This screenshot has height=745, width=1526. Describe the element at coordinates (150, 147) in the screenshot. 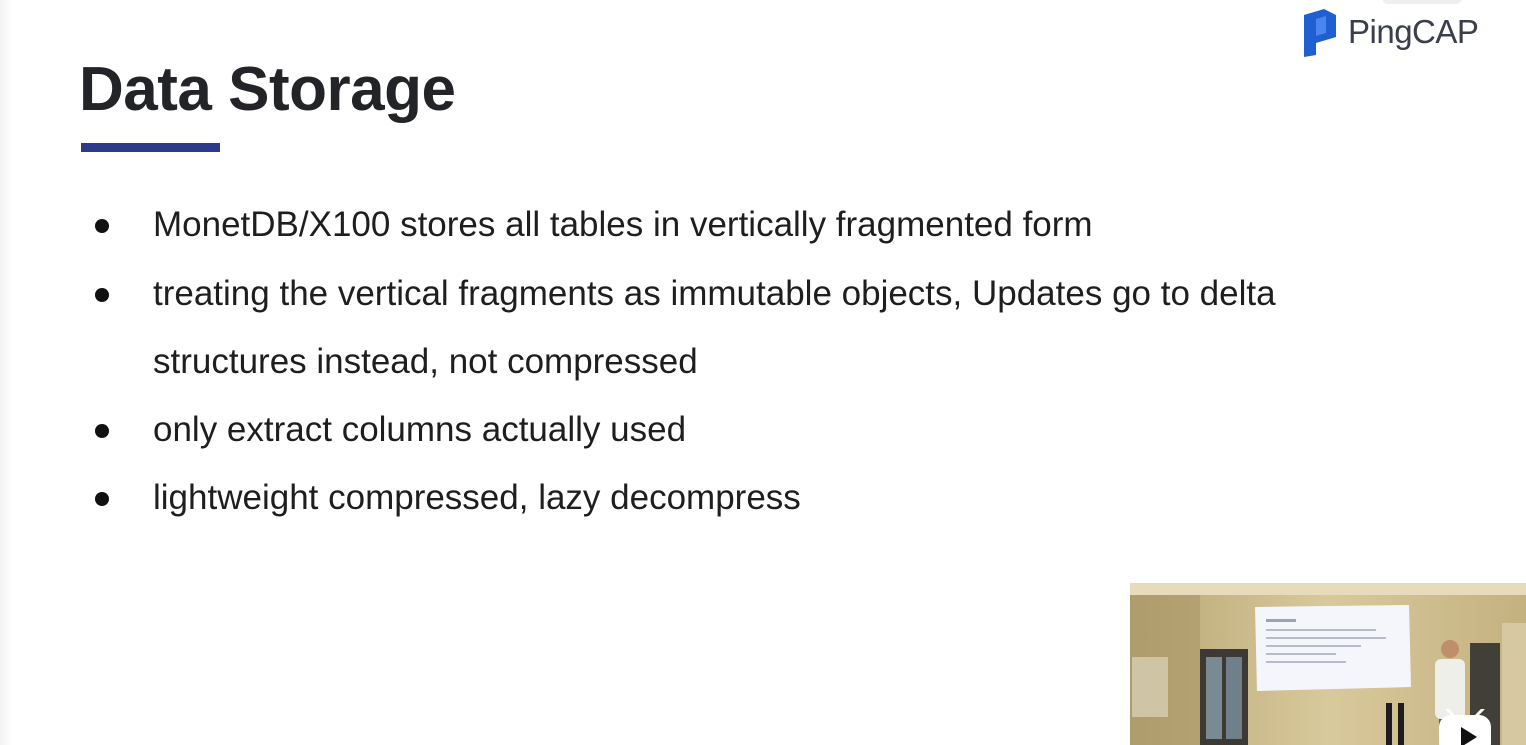

I see `title-underline` at that location.